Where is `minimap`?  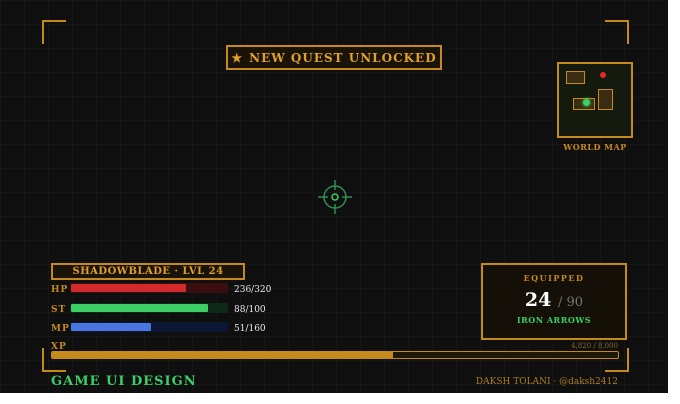 minimap is located at coordinates (595, 100).